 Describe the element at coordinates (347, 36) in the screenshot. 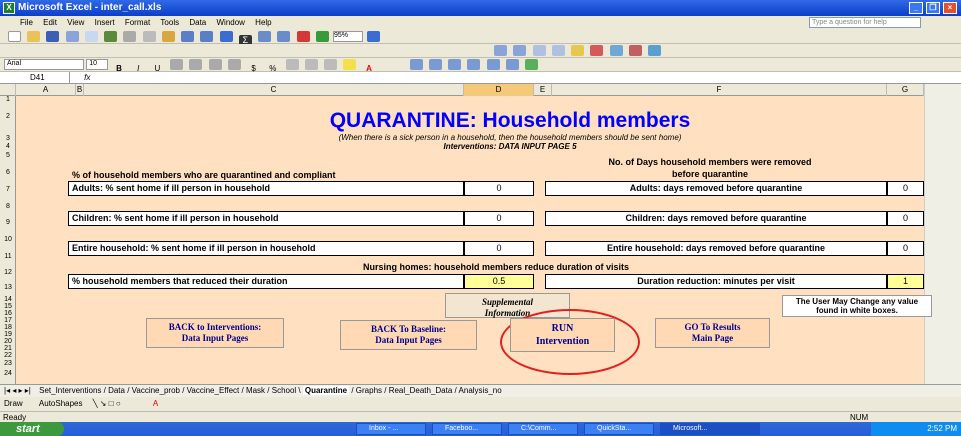

I see `zoom-select: 95%` at that location.